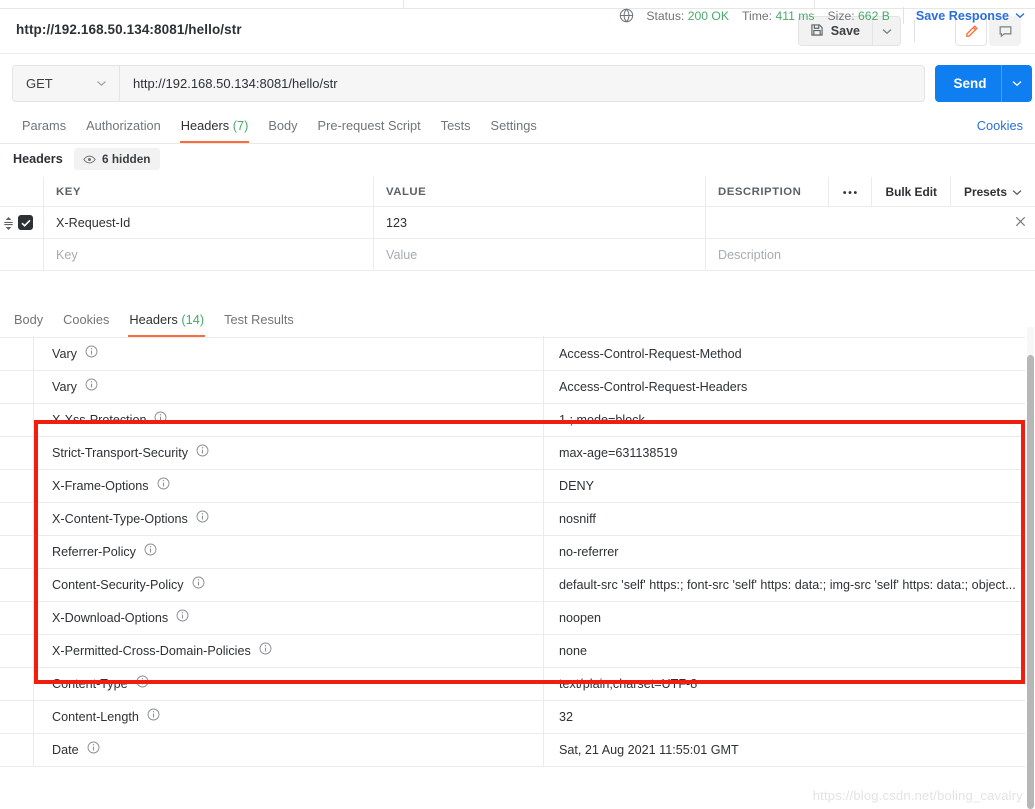 The image size is (1035, 809). I want to click on more-actions-button, so click(849, 192).